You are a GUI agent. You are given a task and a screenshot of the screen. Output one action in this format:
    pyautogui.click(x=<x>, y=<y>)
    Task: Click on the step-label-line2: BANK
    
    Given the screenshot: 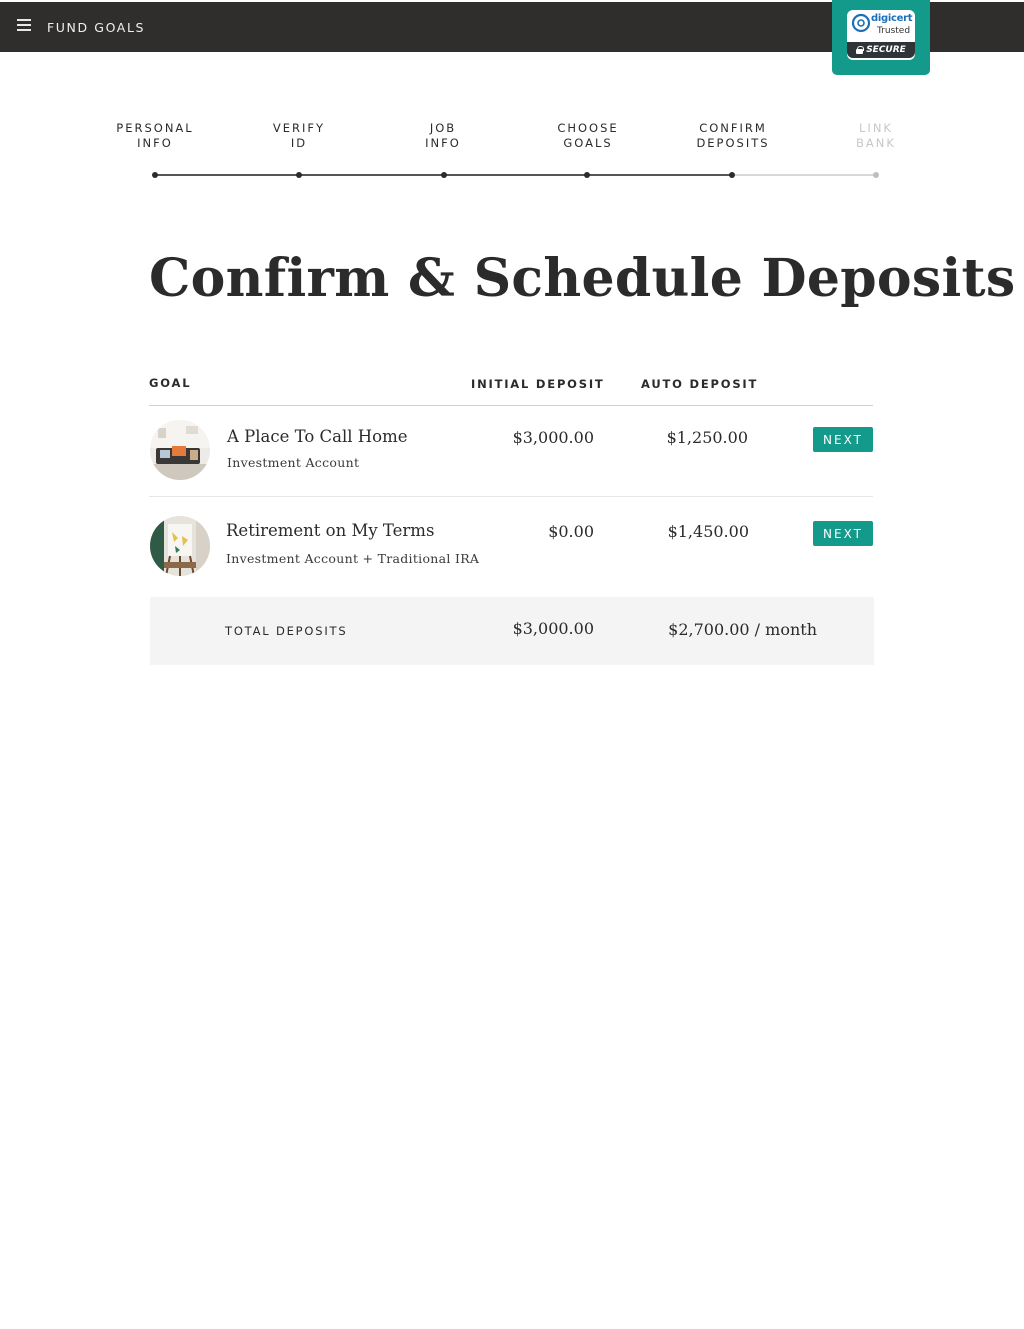 What is the action you would take?
    pyautogui.click(x=876, y=143)
    